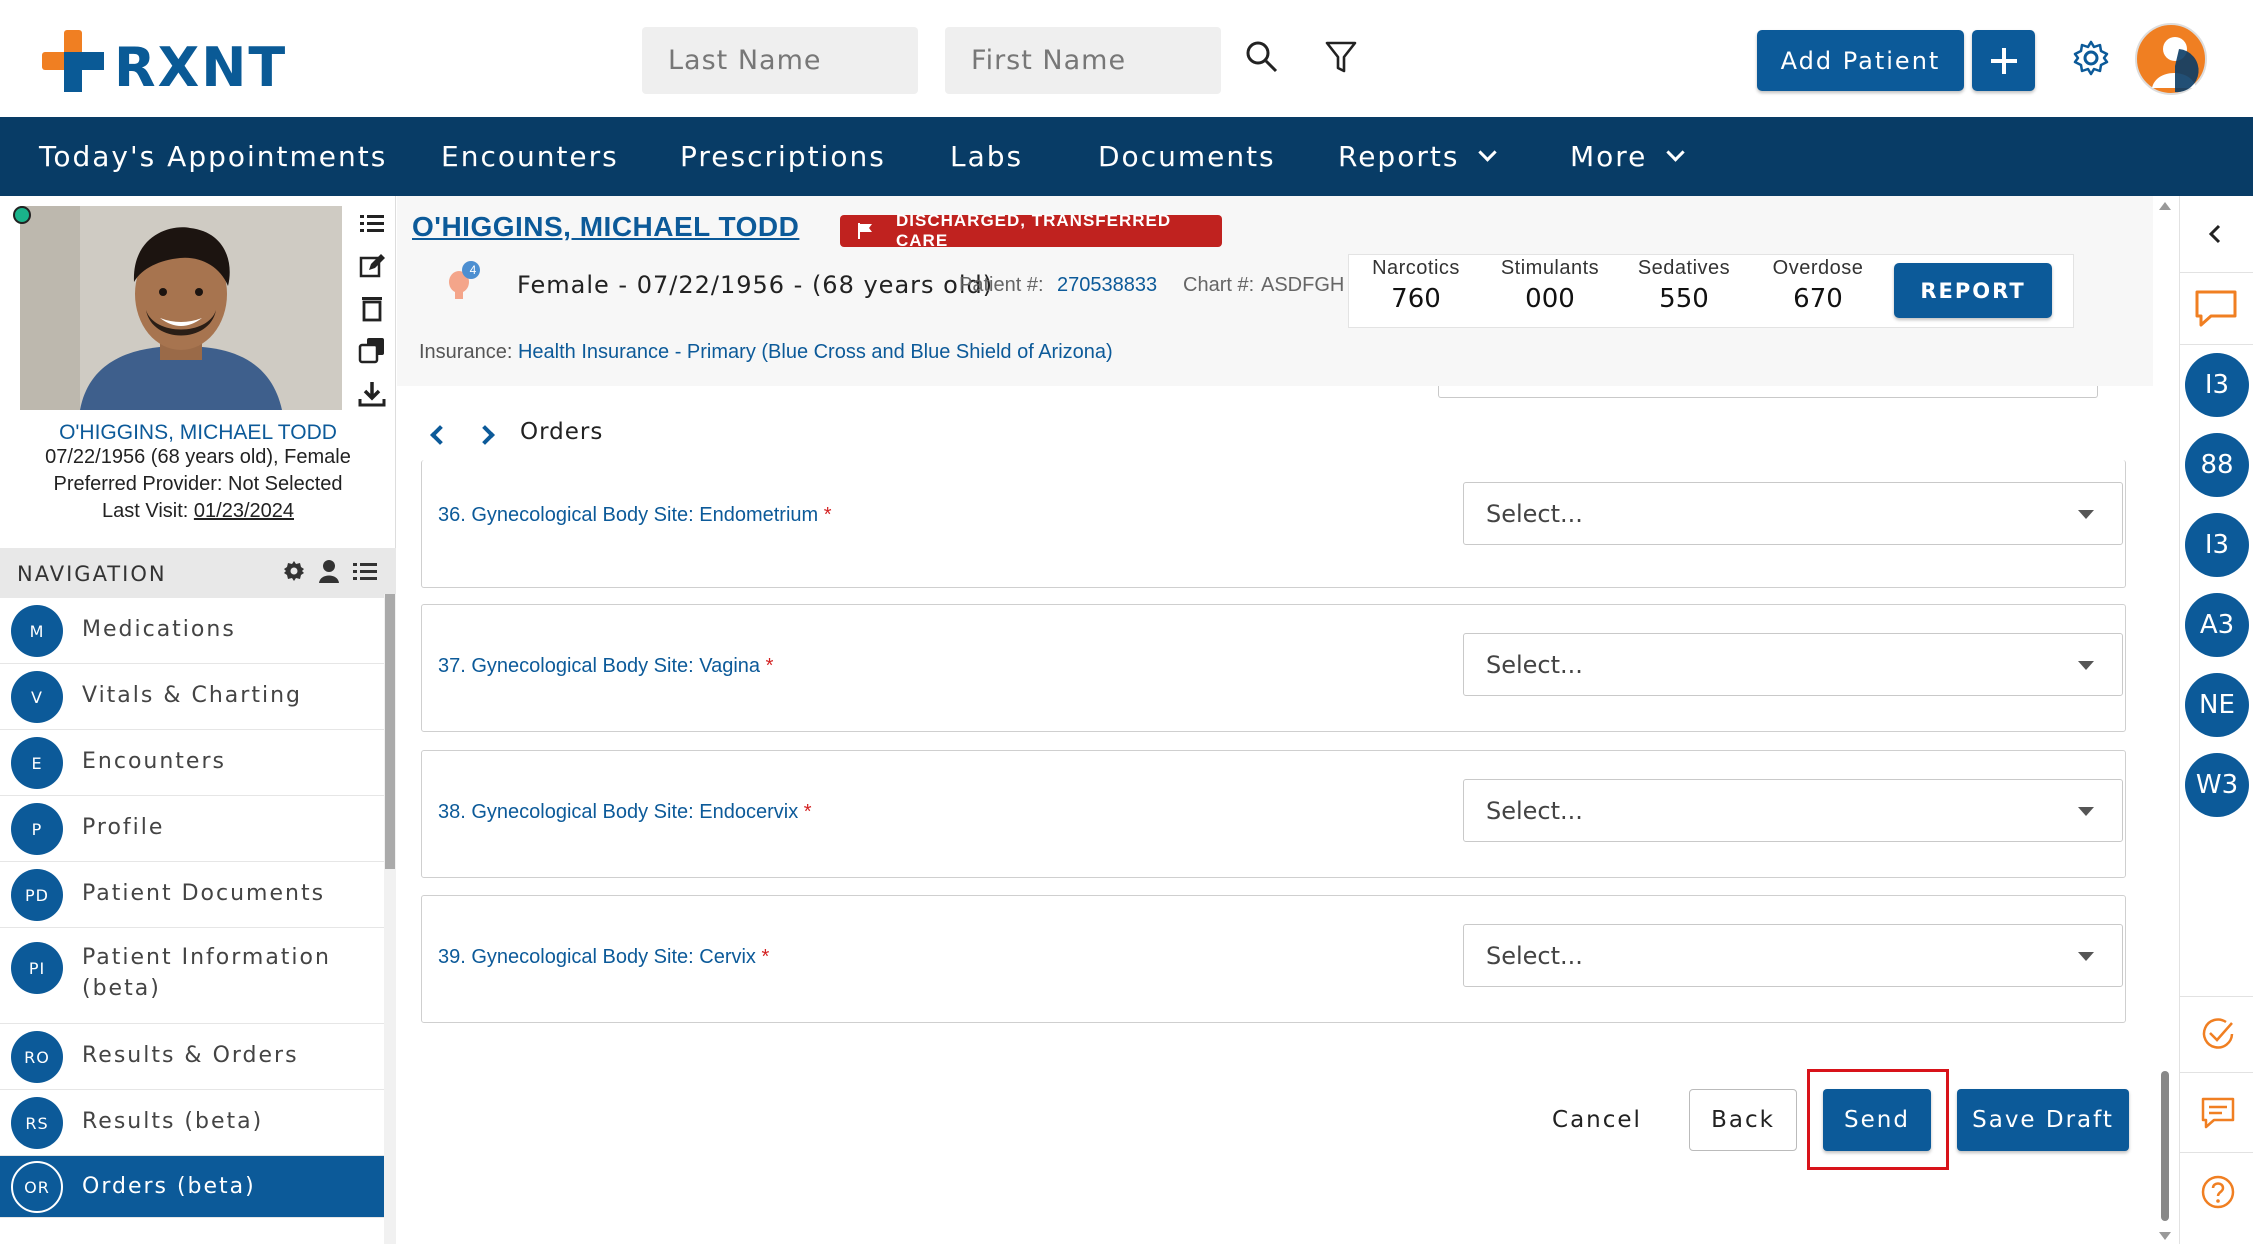 Image resolution: width=2253 pixels, height=1244 pixels. What do you see at coordinates (294, 571) in the screenshot?
I see `gear-icon` at bounding box center [294, 571].